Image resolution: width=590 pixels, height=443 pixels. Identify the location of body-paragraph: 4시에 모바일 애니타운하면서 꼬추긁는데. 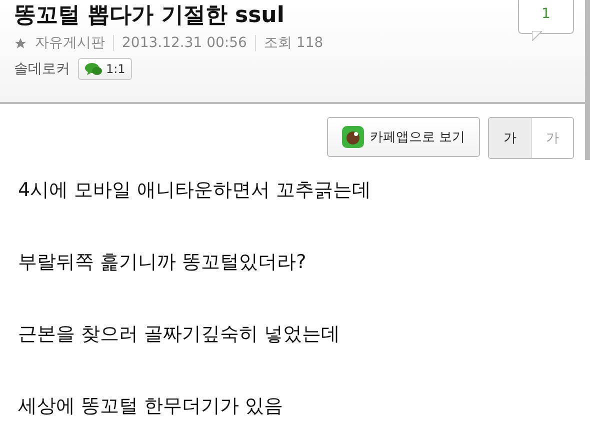
(195, 190).